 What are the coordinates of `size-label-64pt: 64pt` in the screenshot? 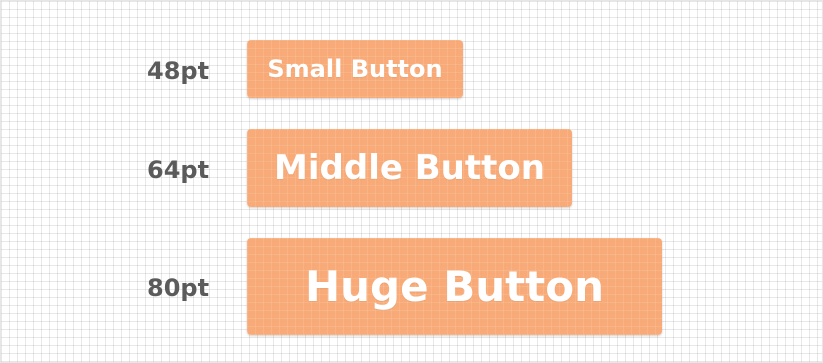 It's located at (178, 170).